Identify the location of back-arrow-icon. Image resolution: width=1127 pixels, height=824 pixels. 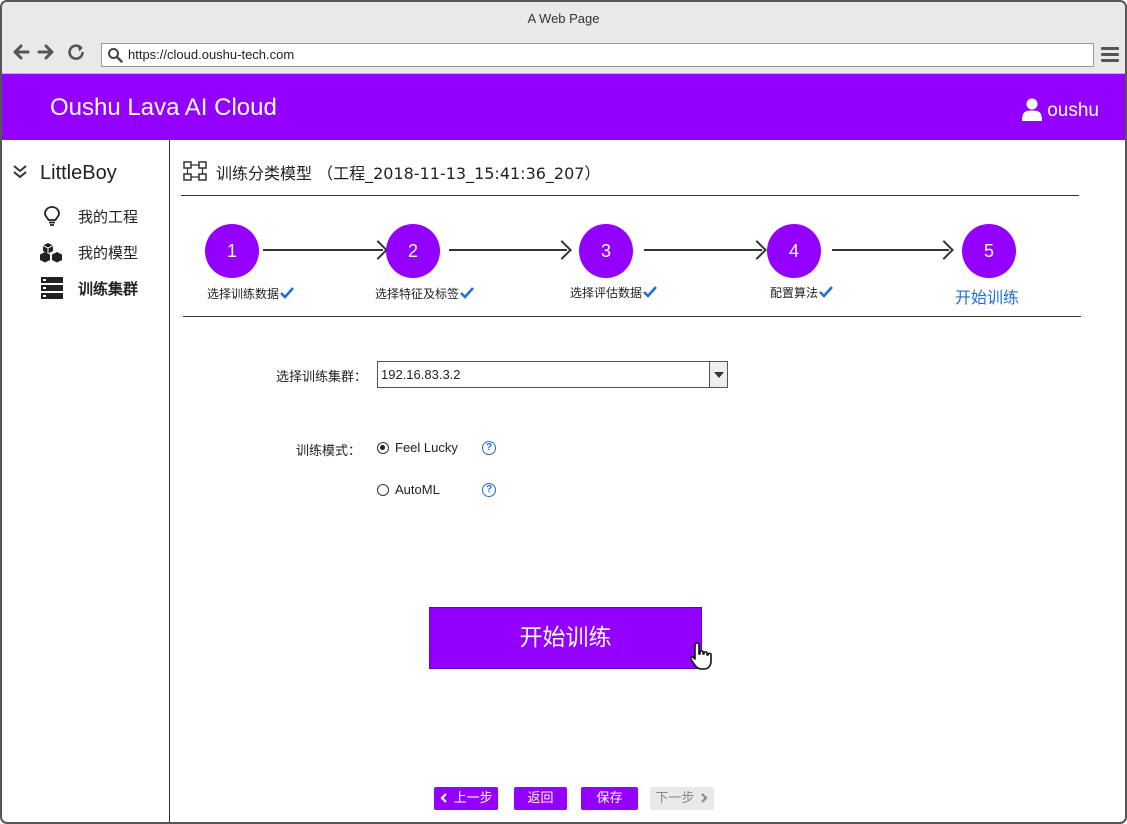
(21, 54).